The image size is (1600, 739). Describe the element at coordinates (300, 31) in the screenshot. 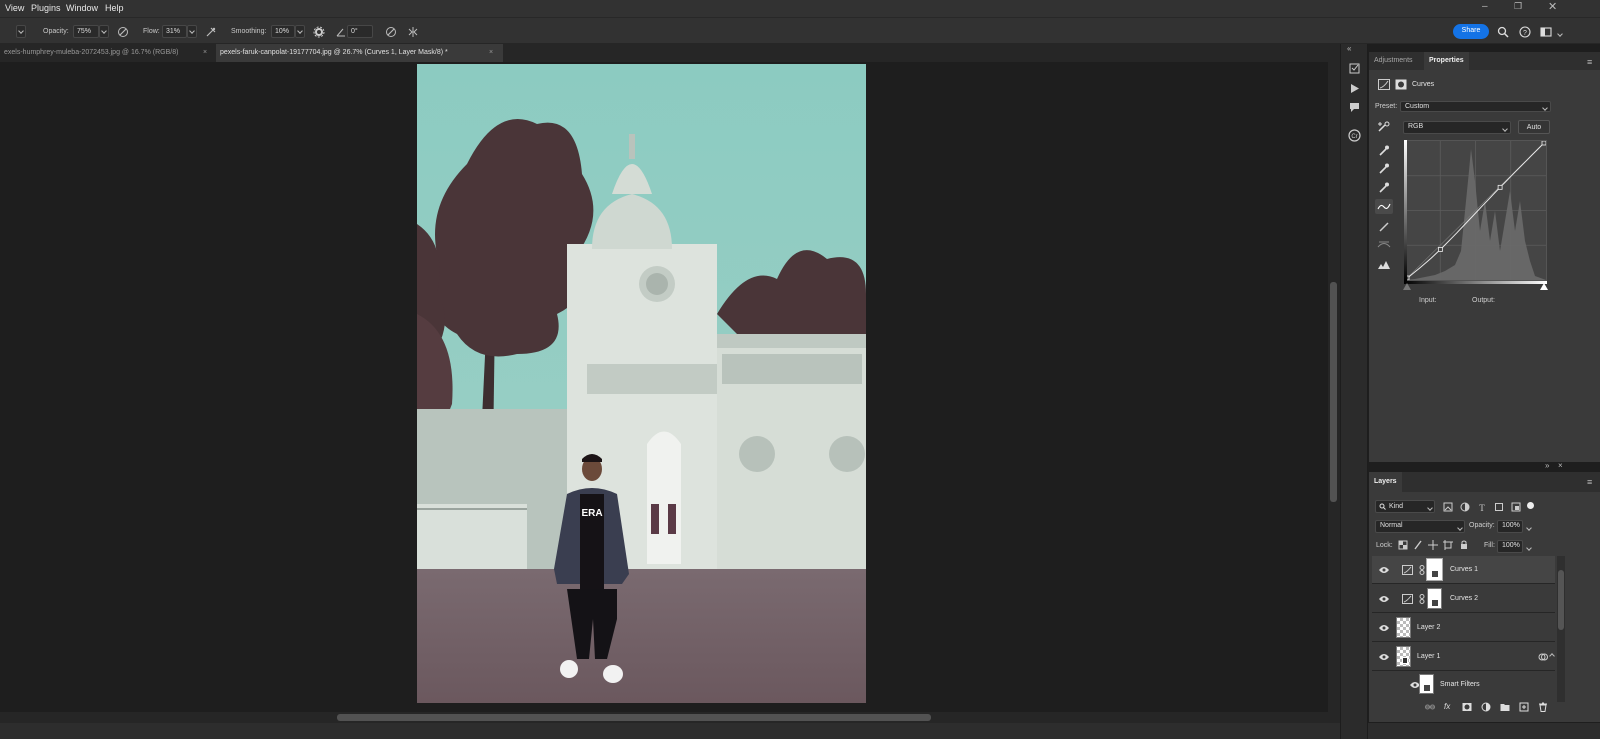

I see `smoothing-dropdown` at that location.